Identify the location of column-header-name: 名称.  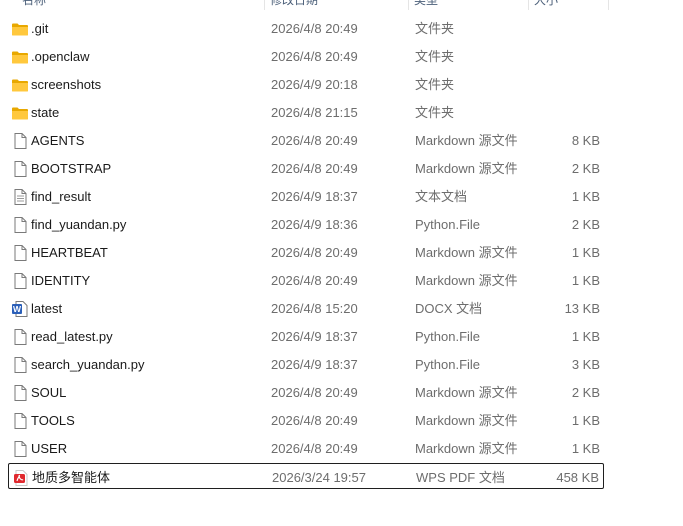
(34, 4).